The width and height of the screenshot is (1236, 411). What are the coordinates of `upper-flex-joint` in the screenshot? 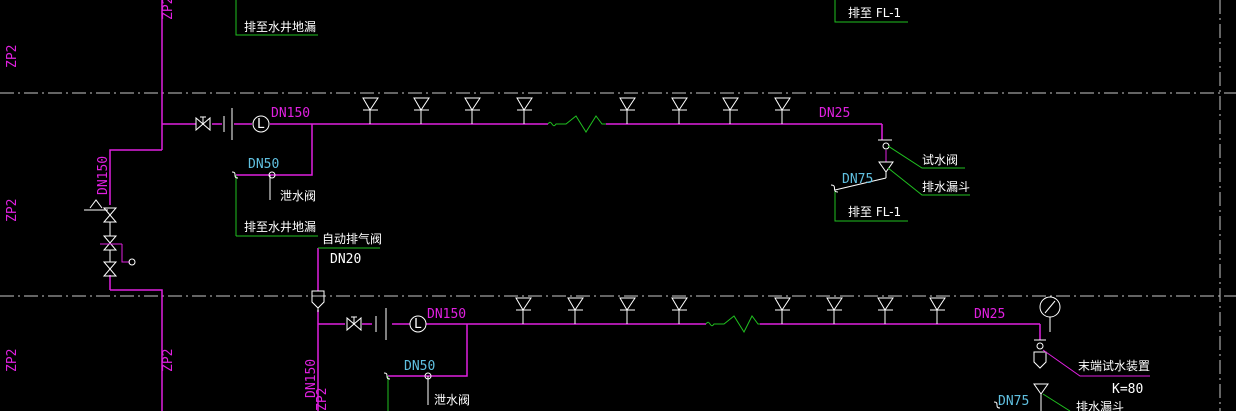 It's located at (576, 124).